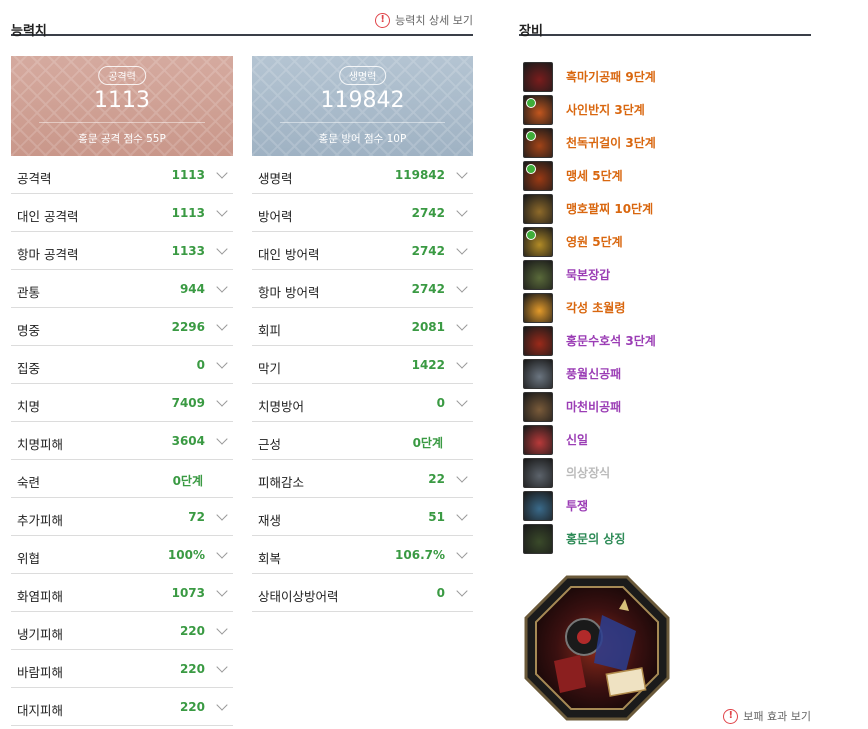 This screenshot has width=868, height=729. What do you see at coordinates (188, 251) in the screenshot?
I see `stat-value: 1133` at bounding box center [188, 251].